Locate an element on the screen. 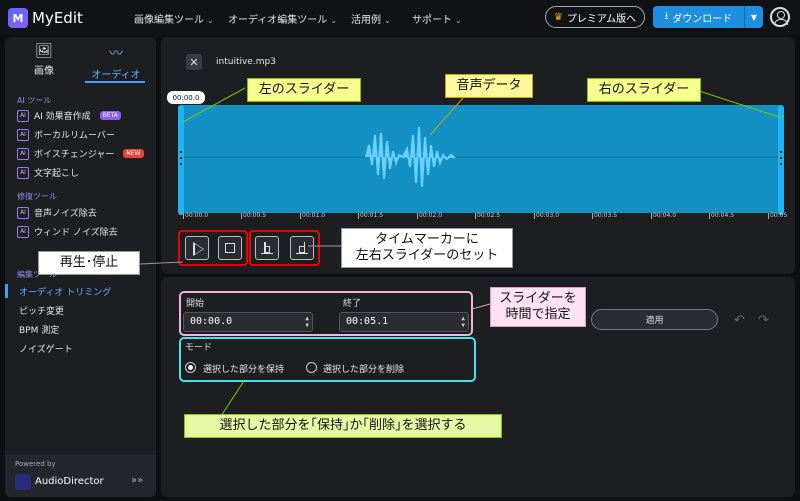  callout-slider-time: スライダーを 時間で指定 is located at coordinates (538, 307).